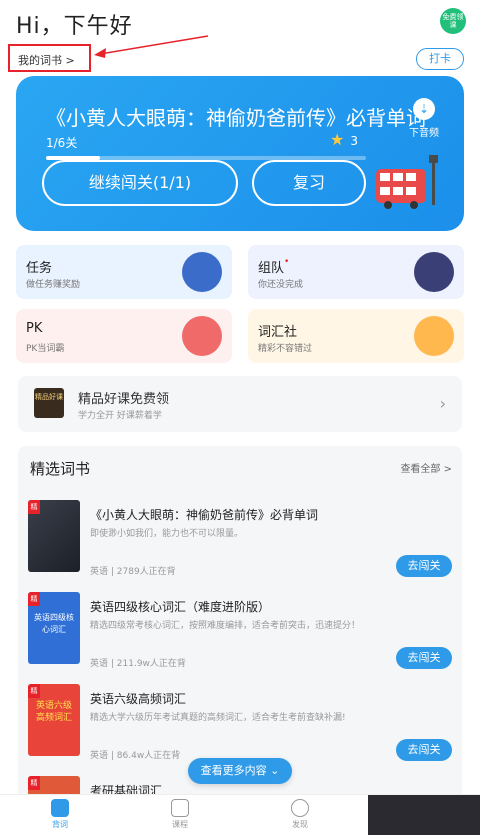 Image resolution: width=480 pixels, height=835 pixels. What do you see at coordinates (146, 572) in the screenshot?
I see `book-learners: 2789人正在背` at bounding box center [146, 572].